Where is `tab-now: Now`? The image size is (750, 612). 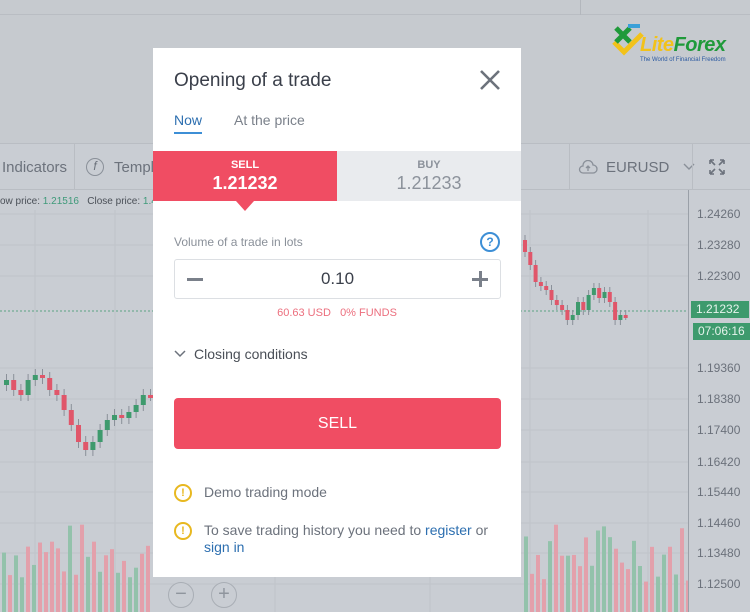 tab-now: Now is located at coordinates (188, 123).